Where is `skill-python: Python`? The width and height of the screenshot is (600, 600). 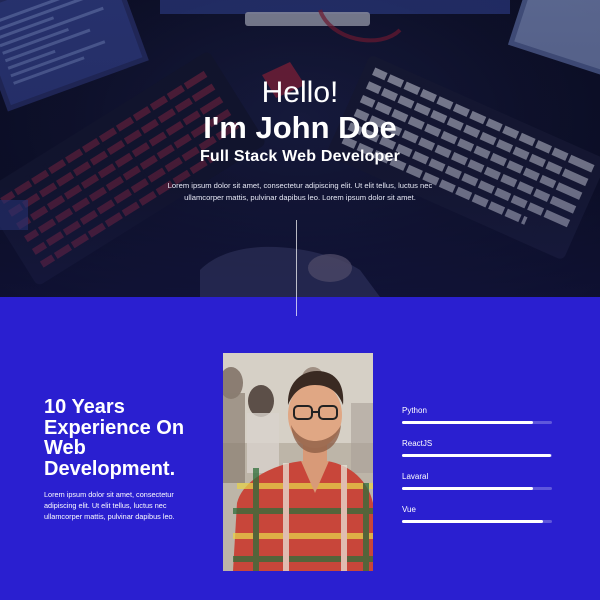 skill-python: Python is located at coordinates (477, 421).